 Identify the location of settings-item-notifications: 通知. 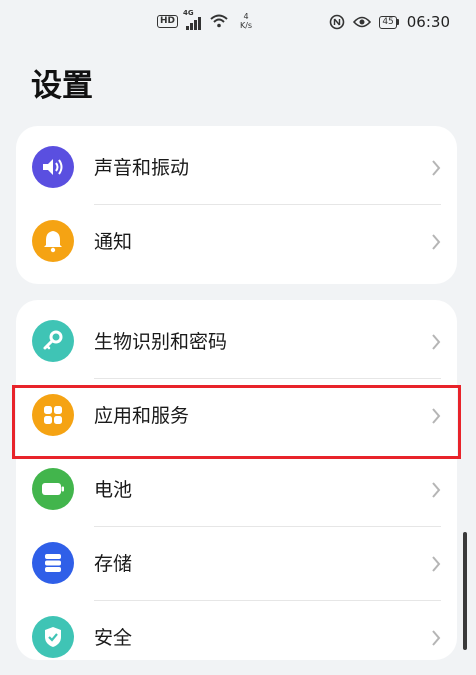
(236, 242).